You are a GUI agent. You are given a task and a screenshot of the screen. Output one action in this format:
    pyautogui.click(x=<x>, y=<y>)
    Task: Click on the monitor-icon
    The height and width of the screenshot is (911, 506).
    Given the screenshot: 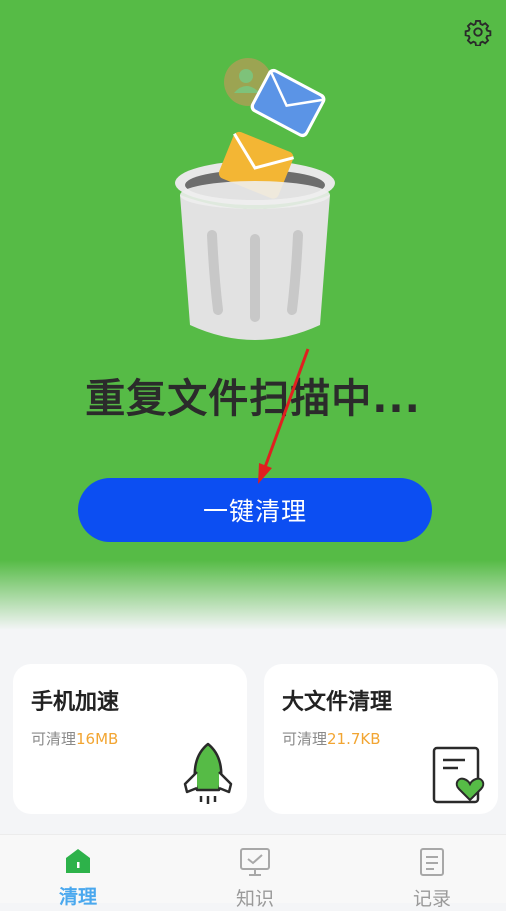 What is the action you would take?
    pyautogui.click(x=255, y=862)
    